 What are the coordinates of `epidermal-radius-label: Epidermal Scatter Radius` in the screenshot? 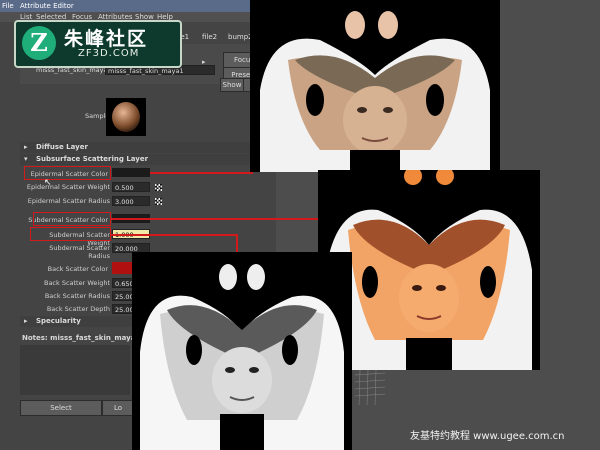 It's located at (68, 201).